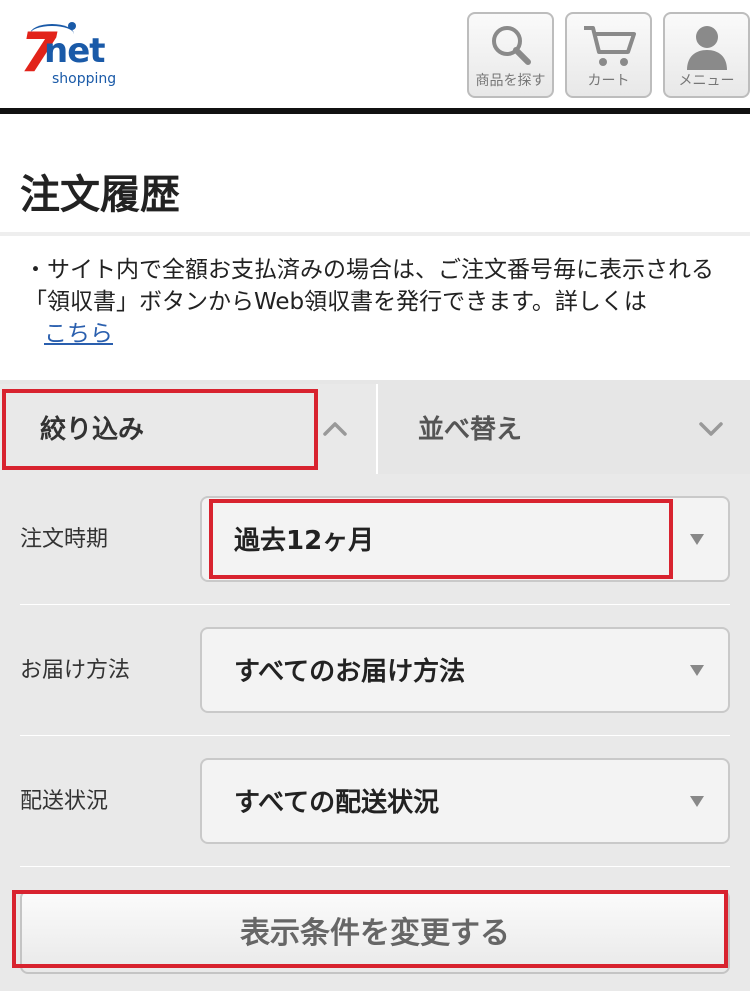 The height and width of the screenshot is (991, 750). Describe the element at coordinates (370, 929) in the screenshot. I see `highlight-apply-button` at that location.